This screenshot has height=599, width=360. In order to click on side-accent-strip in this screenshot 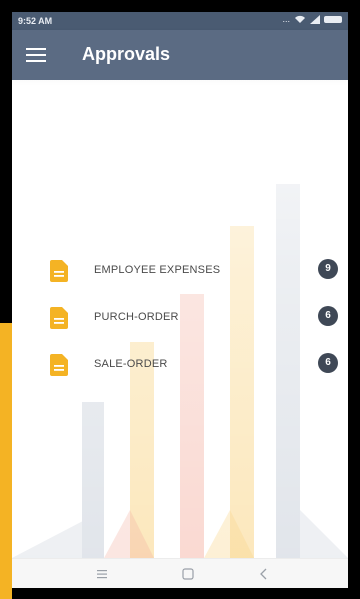, I will do `click(6, 461)`.